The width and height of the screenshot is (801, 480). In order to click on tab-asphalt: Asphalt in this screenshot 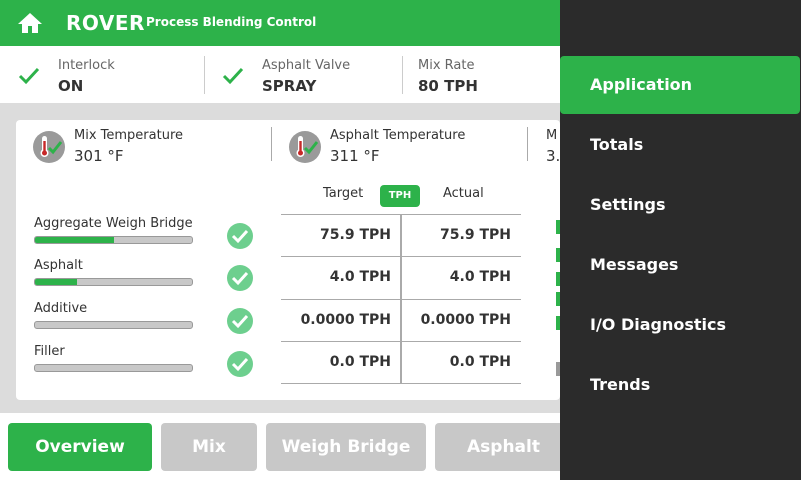, I will do `click(503, 447)`.